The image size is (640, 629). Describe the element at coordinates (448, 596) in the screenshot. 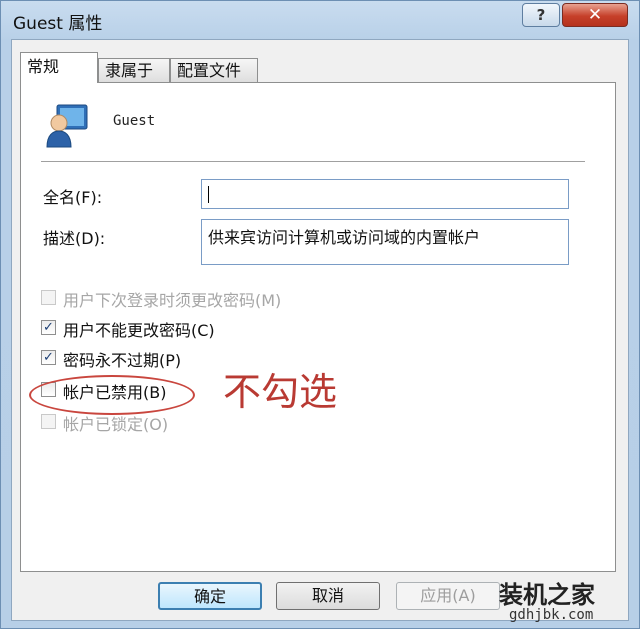

I see `apply-button: 应用(A)` at that location.